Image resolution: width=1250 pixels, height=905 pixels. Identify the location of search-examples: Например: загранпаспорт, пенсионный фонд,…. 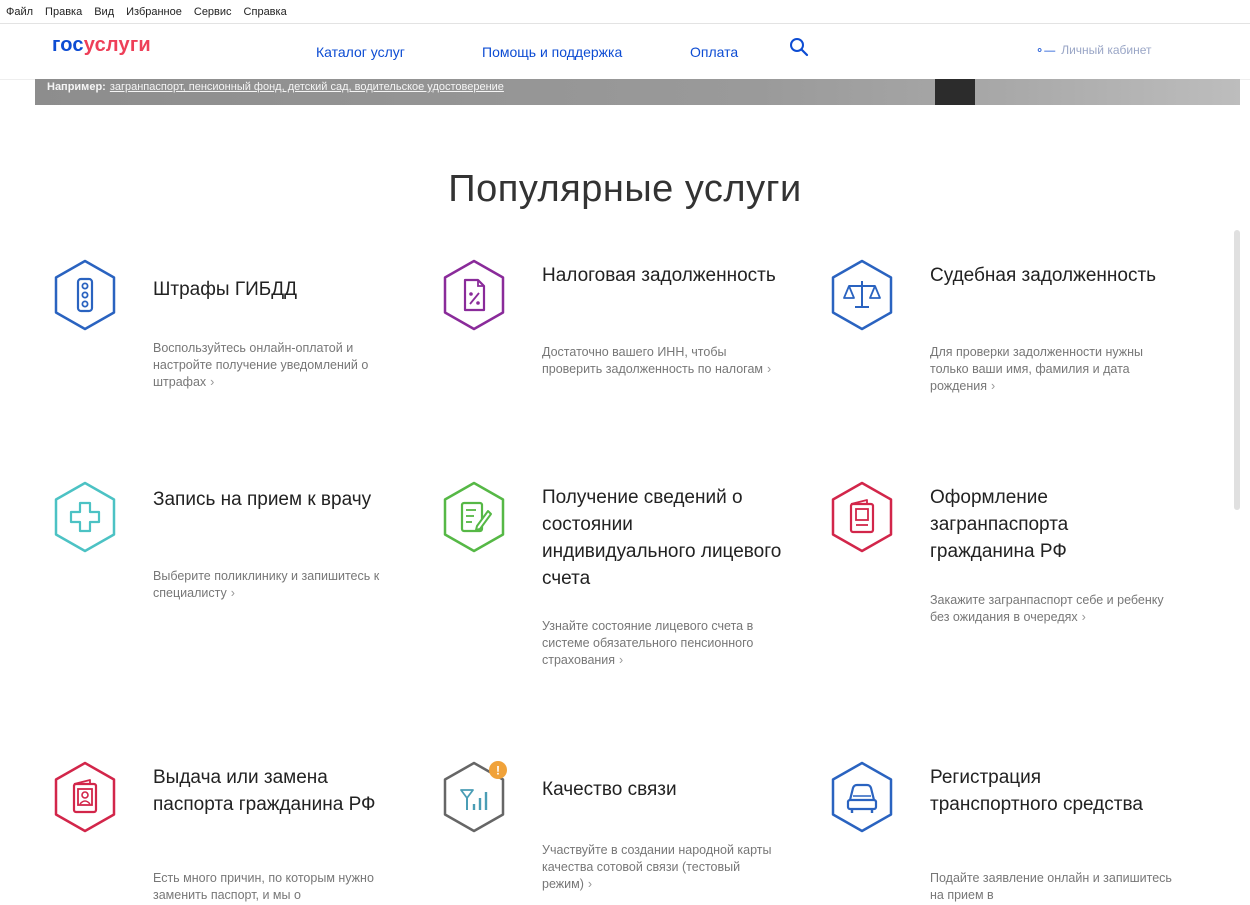
(275, 87).